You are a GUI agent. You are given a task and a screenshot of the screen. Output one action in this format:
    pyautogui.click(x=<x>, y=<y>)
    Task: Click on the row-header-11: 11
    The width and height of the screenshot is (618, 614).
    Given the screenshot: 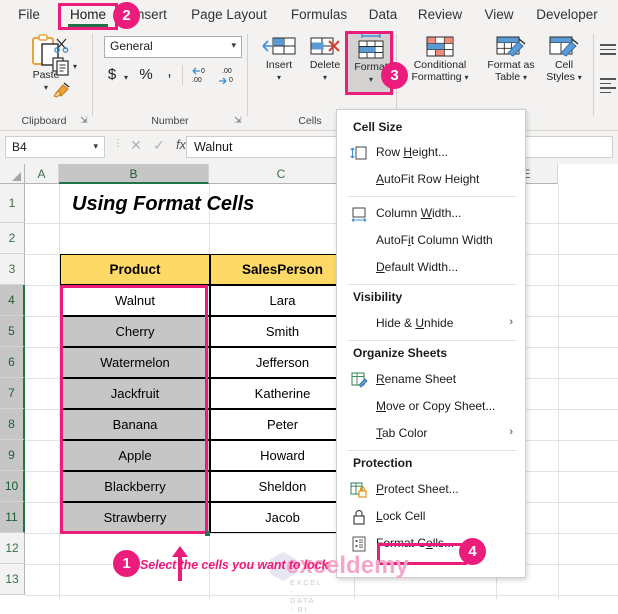 What is the action you would take?
    pyautogui.click(x=12, y=517)
    